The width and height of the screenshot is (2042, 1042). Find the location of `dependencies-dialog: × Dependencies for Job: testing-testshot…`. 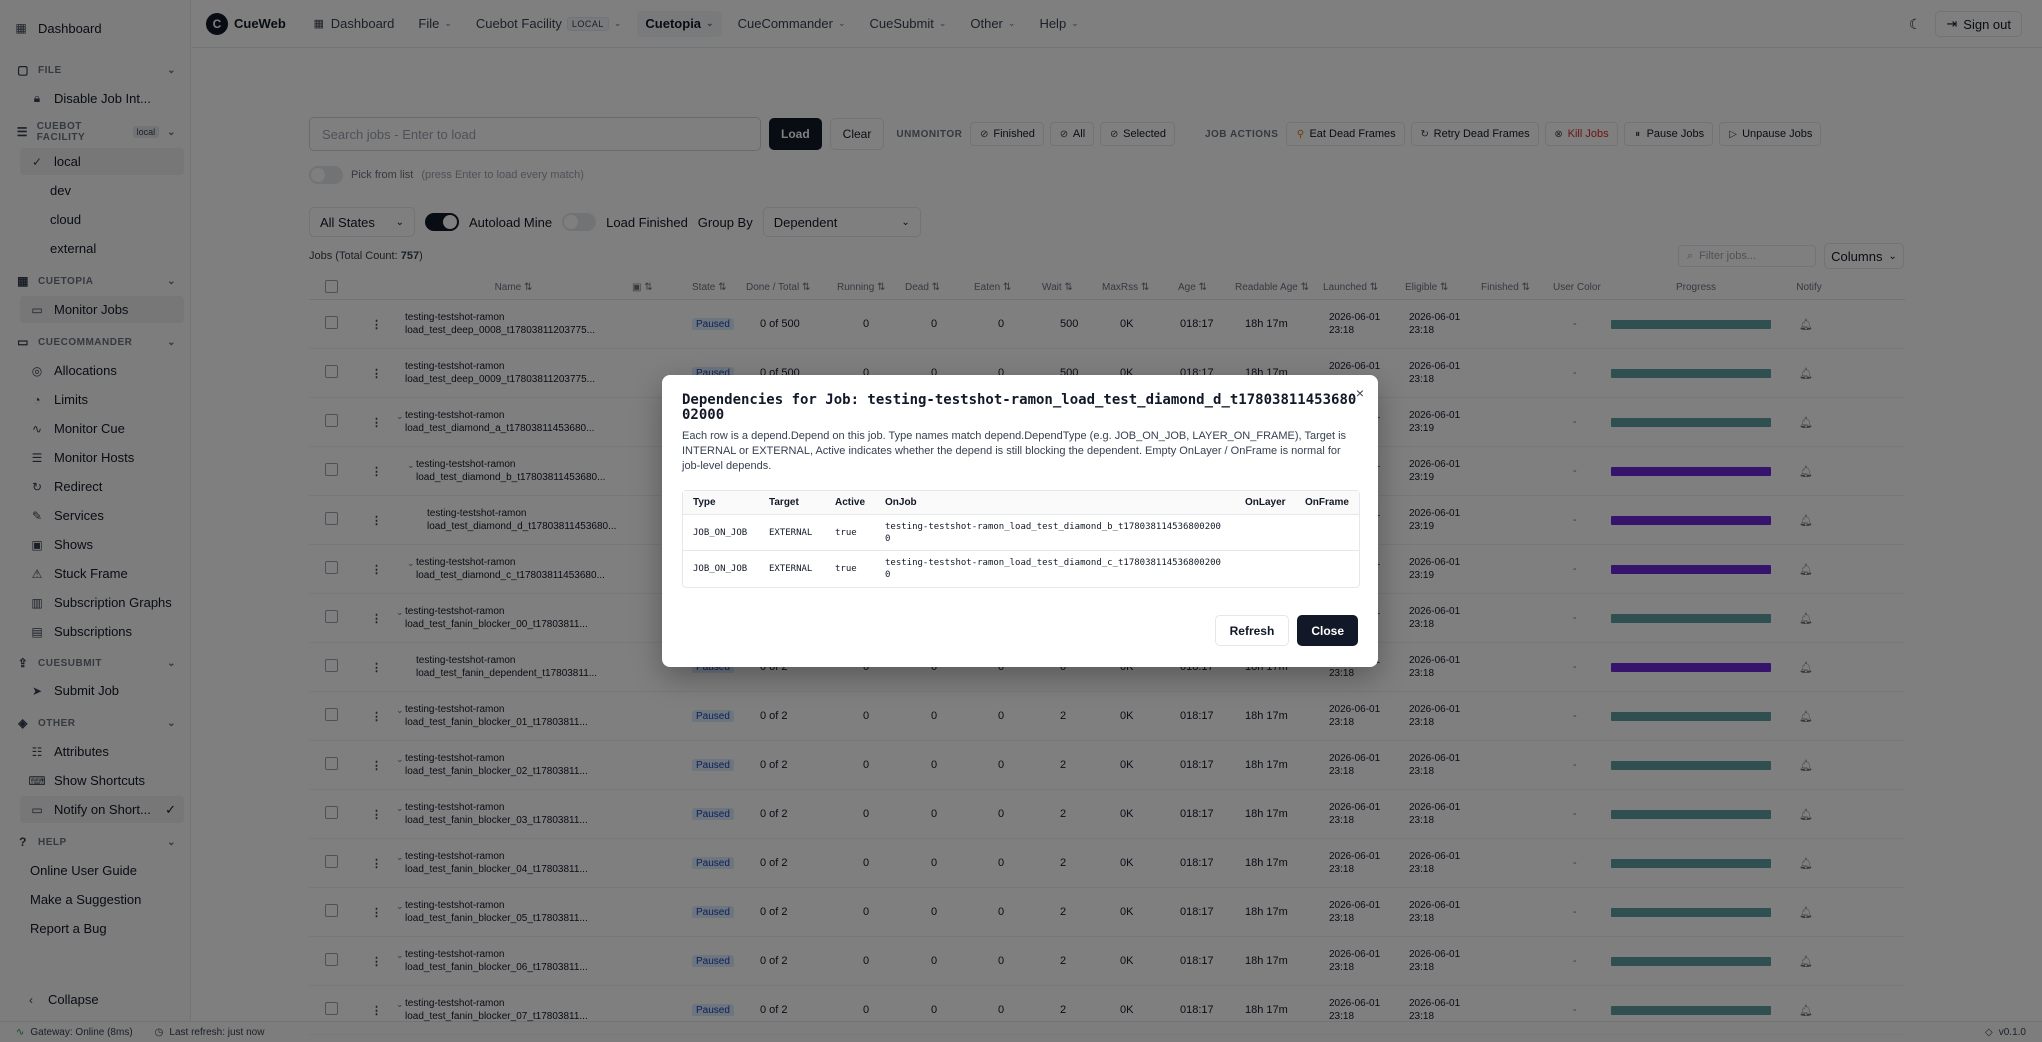

dependencies-dialog: × Dependencies for Job: testing-testshot… is located at coordinates (1020, 521).